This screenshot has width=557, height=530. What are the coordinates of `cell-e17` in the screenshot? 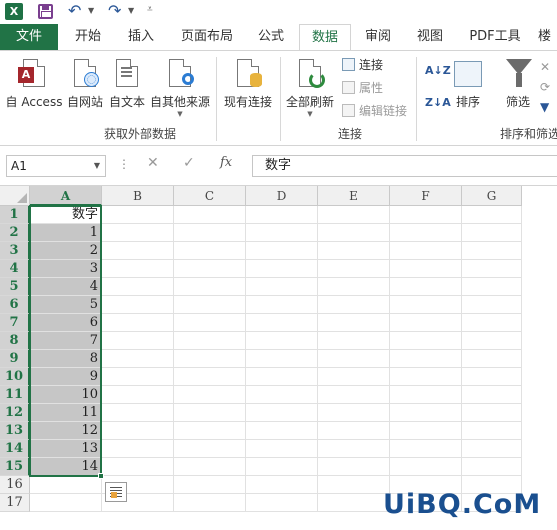 It's located at (354, 503).